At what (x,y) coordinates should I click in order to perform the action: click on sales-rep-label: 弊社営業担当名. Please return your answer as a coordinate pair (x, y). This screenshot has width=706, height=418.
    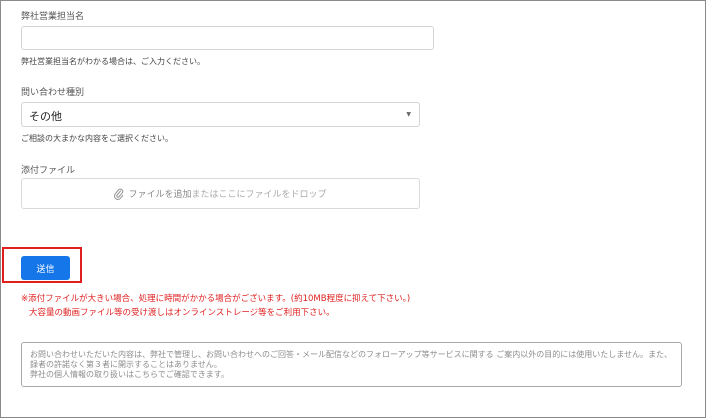
    Looking at the image, I should click on (53, 17).